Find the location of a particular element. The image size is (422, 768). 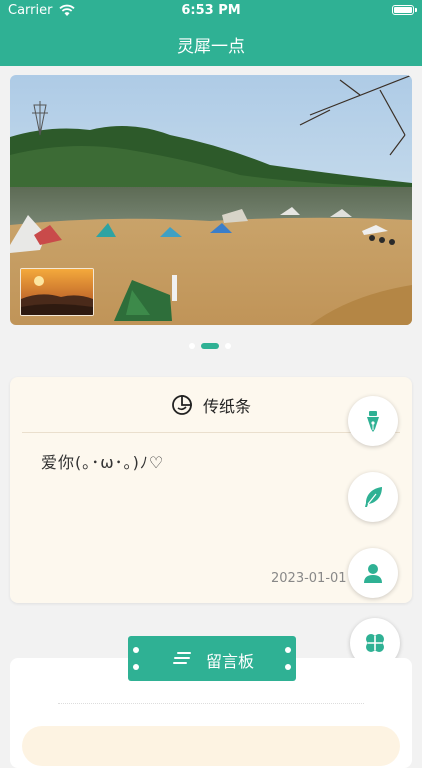

status-bar: Carrier 6:53 PM is located at coordinates (212, 12).